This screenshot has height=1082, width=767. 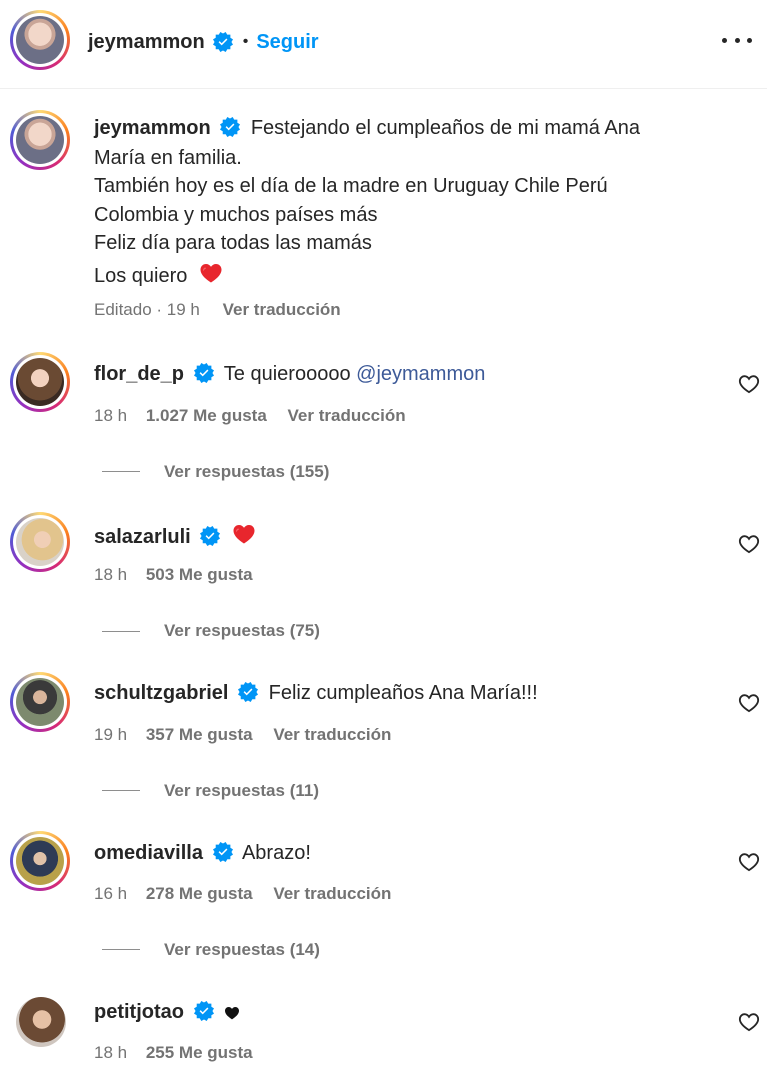 What do you see at coordinates (139, 374) in the screenshot?
I see `comment-username: flor_de_p` at bounding box center [139, 374].